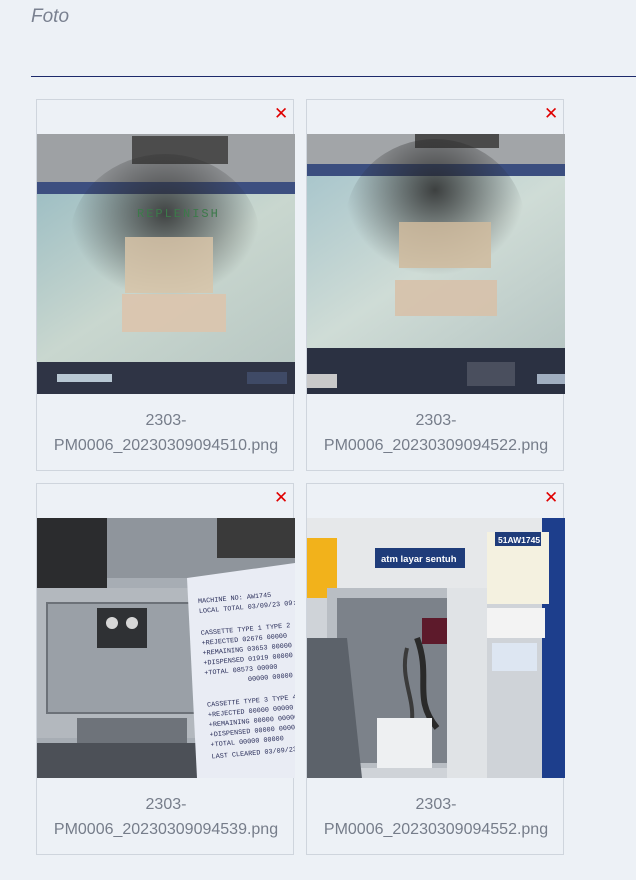  I want to click on machine-tag-text: 51AW1745, so click(519, 540).